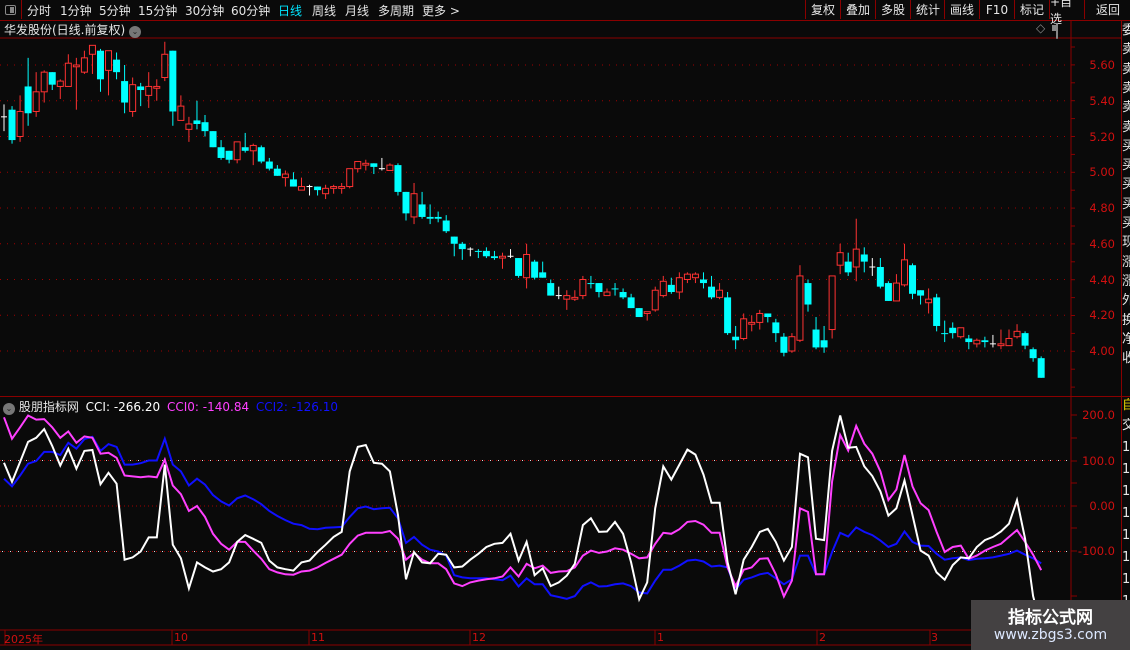  Describe the element at coordinates (1057, 31) in the screenshot. I see `panel-toggle-icon` at that location.